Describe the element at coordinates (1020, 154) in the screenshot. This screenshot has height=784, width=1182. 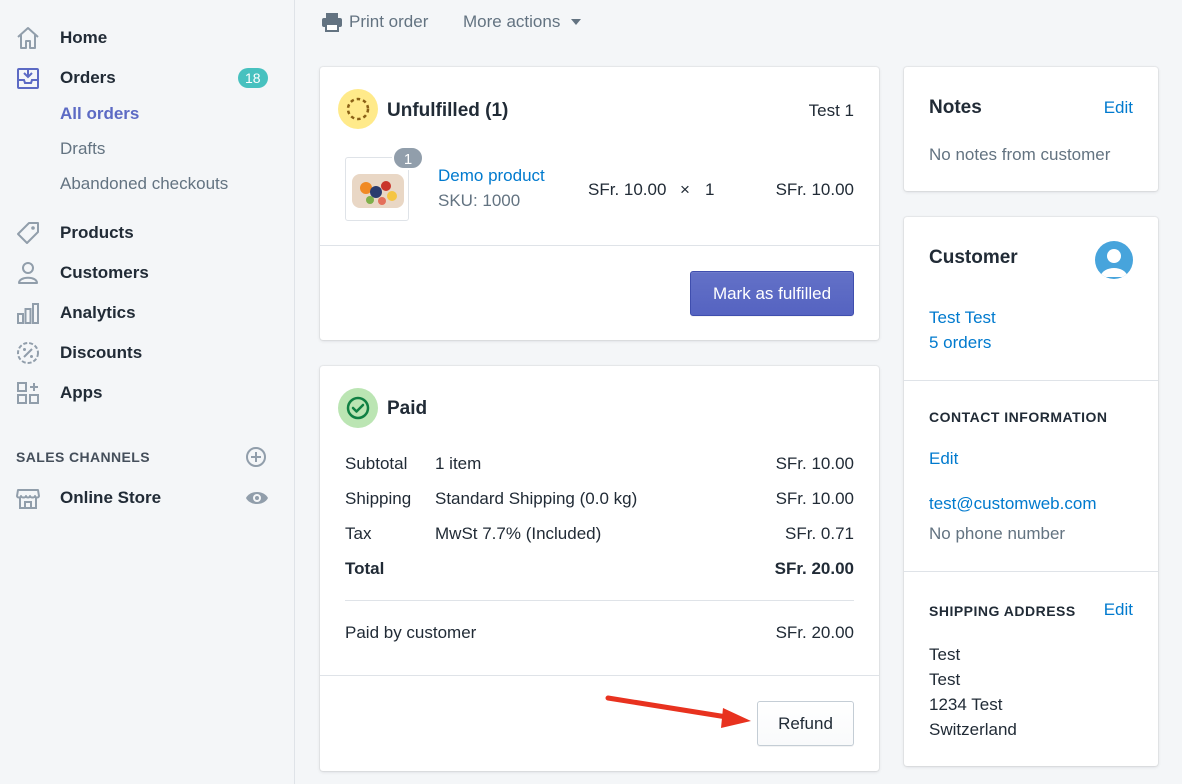
I see `notes-text: No notes from customer` at that location.